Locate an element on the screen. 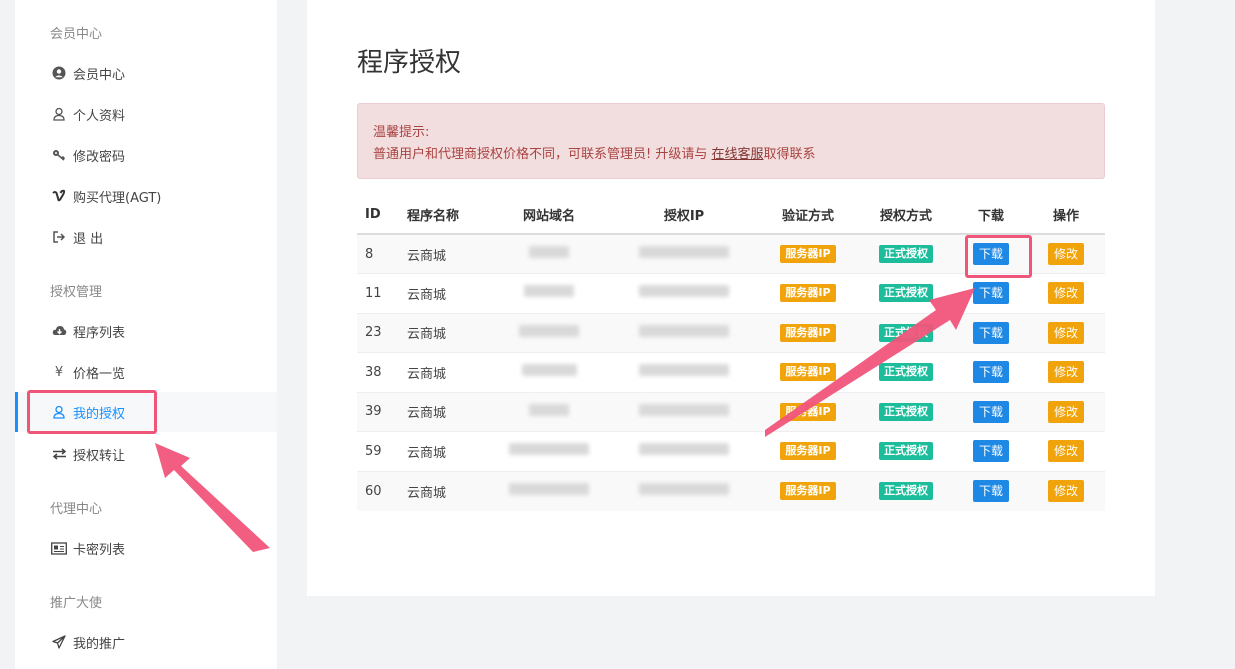  yen-icon: ¥ is located at coordinates (59, 372).